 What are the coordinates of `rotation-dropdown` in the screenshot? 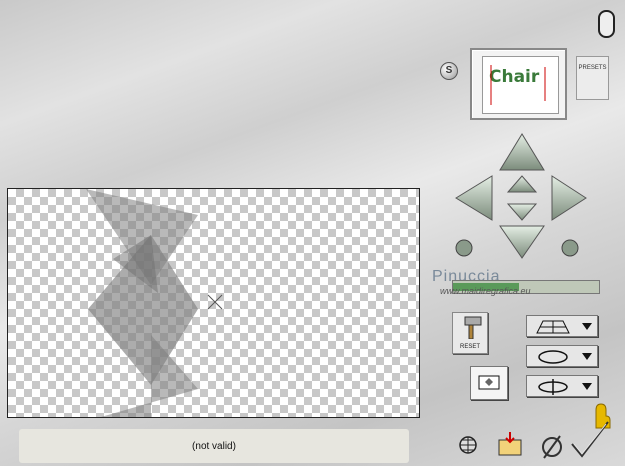 It's located at (562, 386).